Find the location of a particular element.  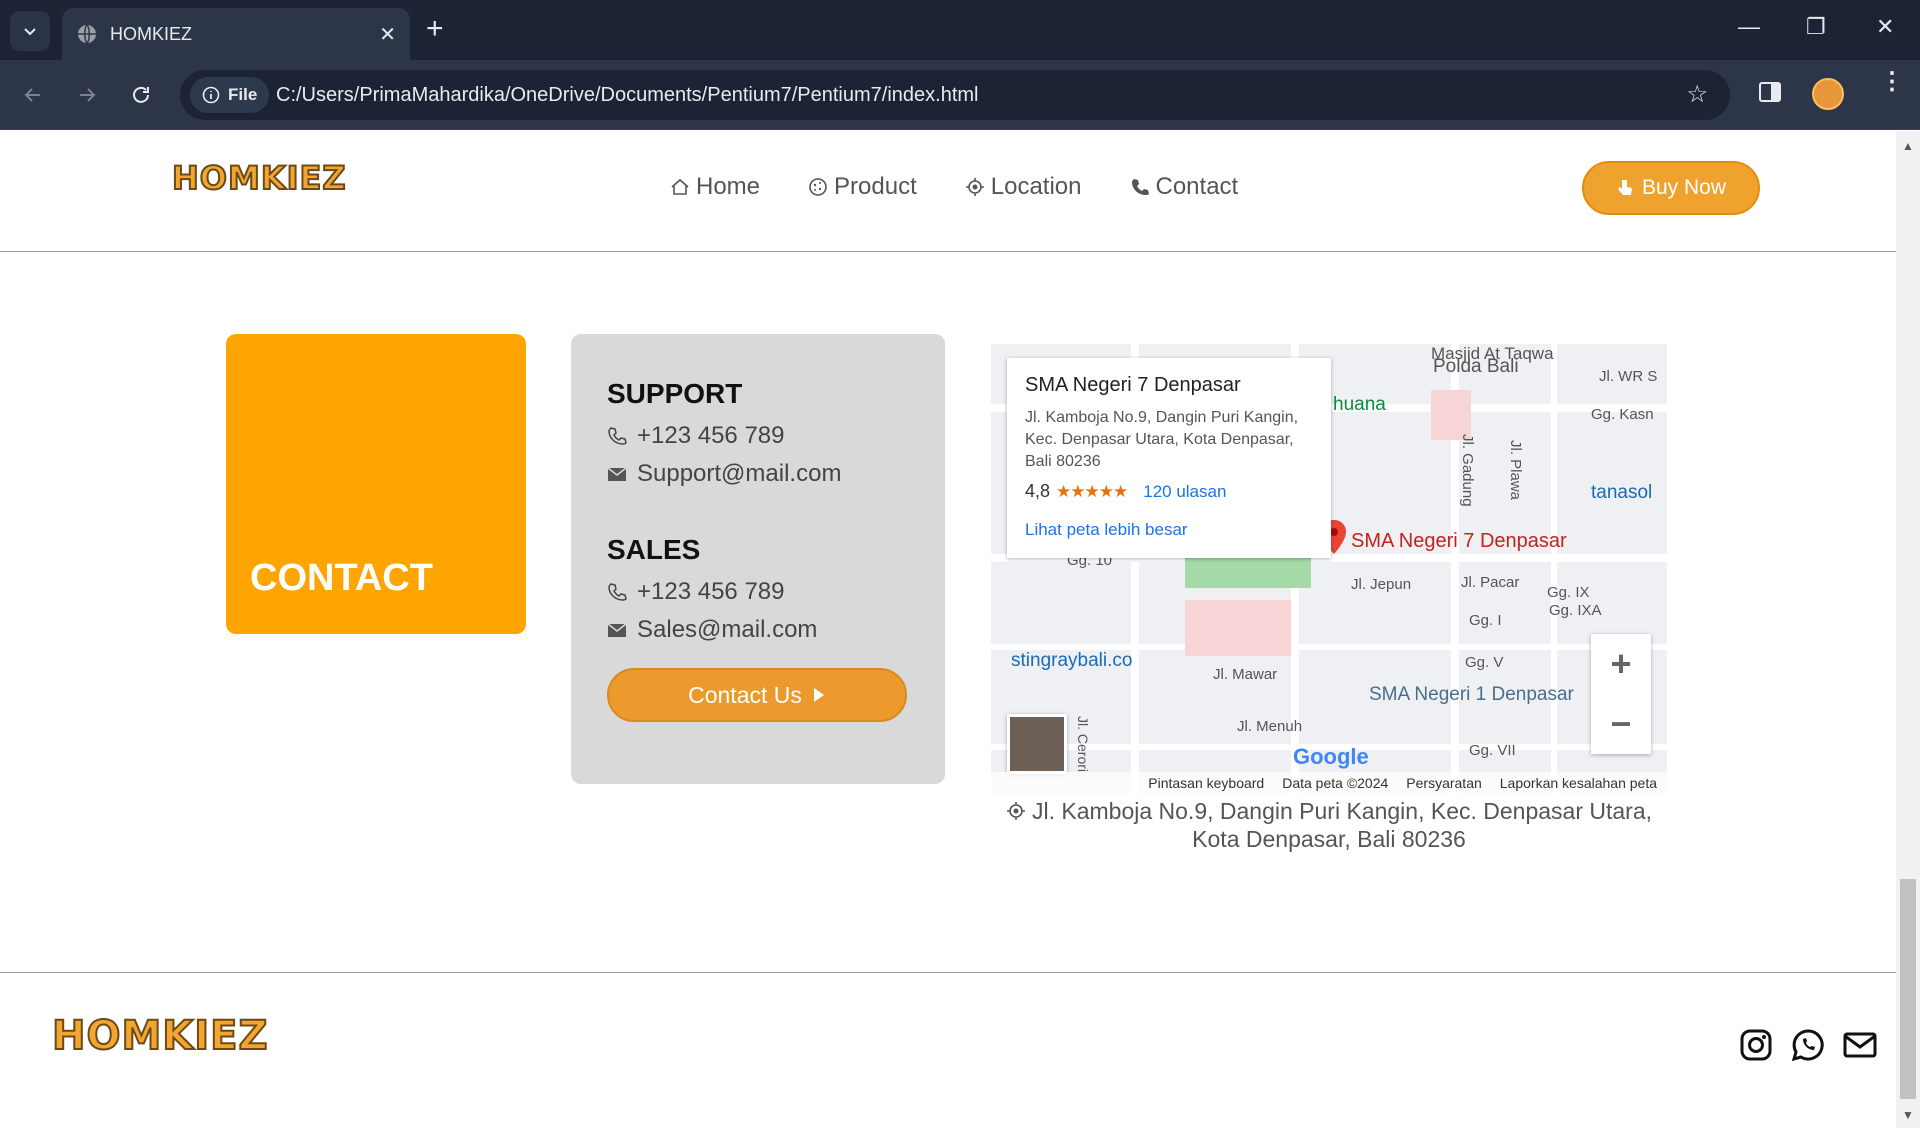

forward-button is located at coordinates (87, 95).